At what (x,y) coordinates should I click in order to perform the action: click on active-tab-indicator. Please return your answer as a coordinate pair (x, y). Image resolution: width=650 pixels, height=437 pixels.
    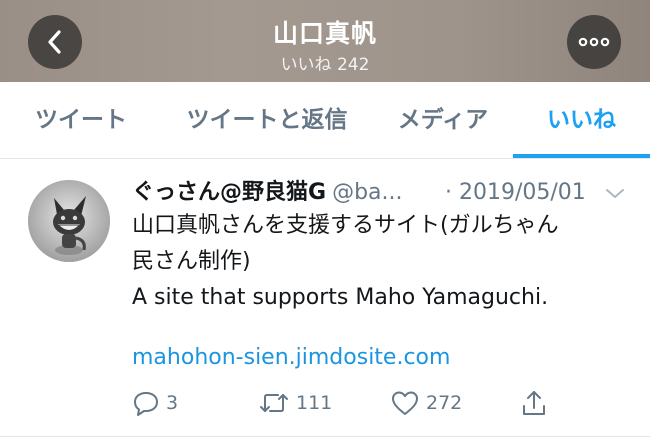
    Looking at the image, I should click on (581, 156).